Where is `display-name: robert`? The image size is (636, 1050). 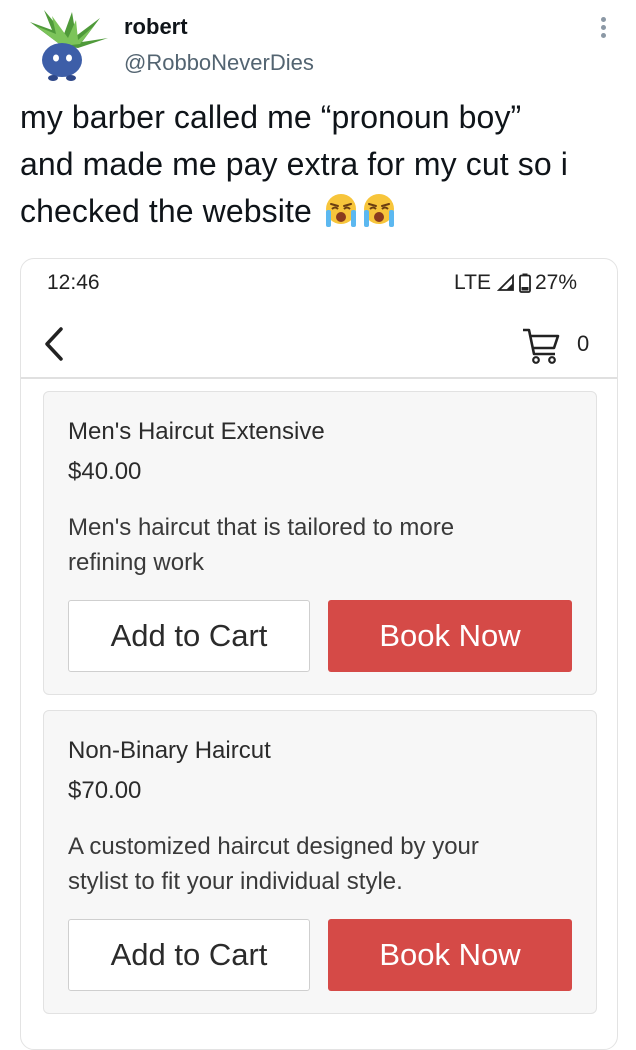 display-name: robert is located at coordinates (156, 27).